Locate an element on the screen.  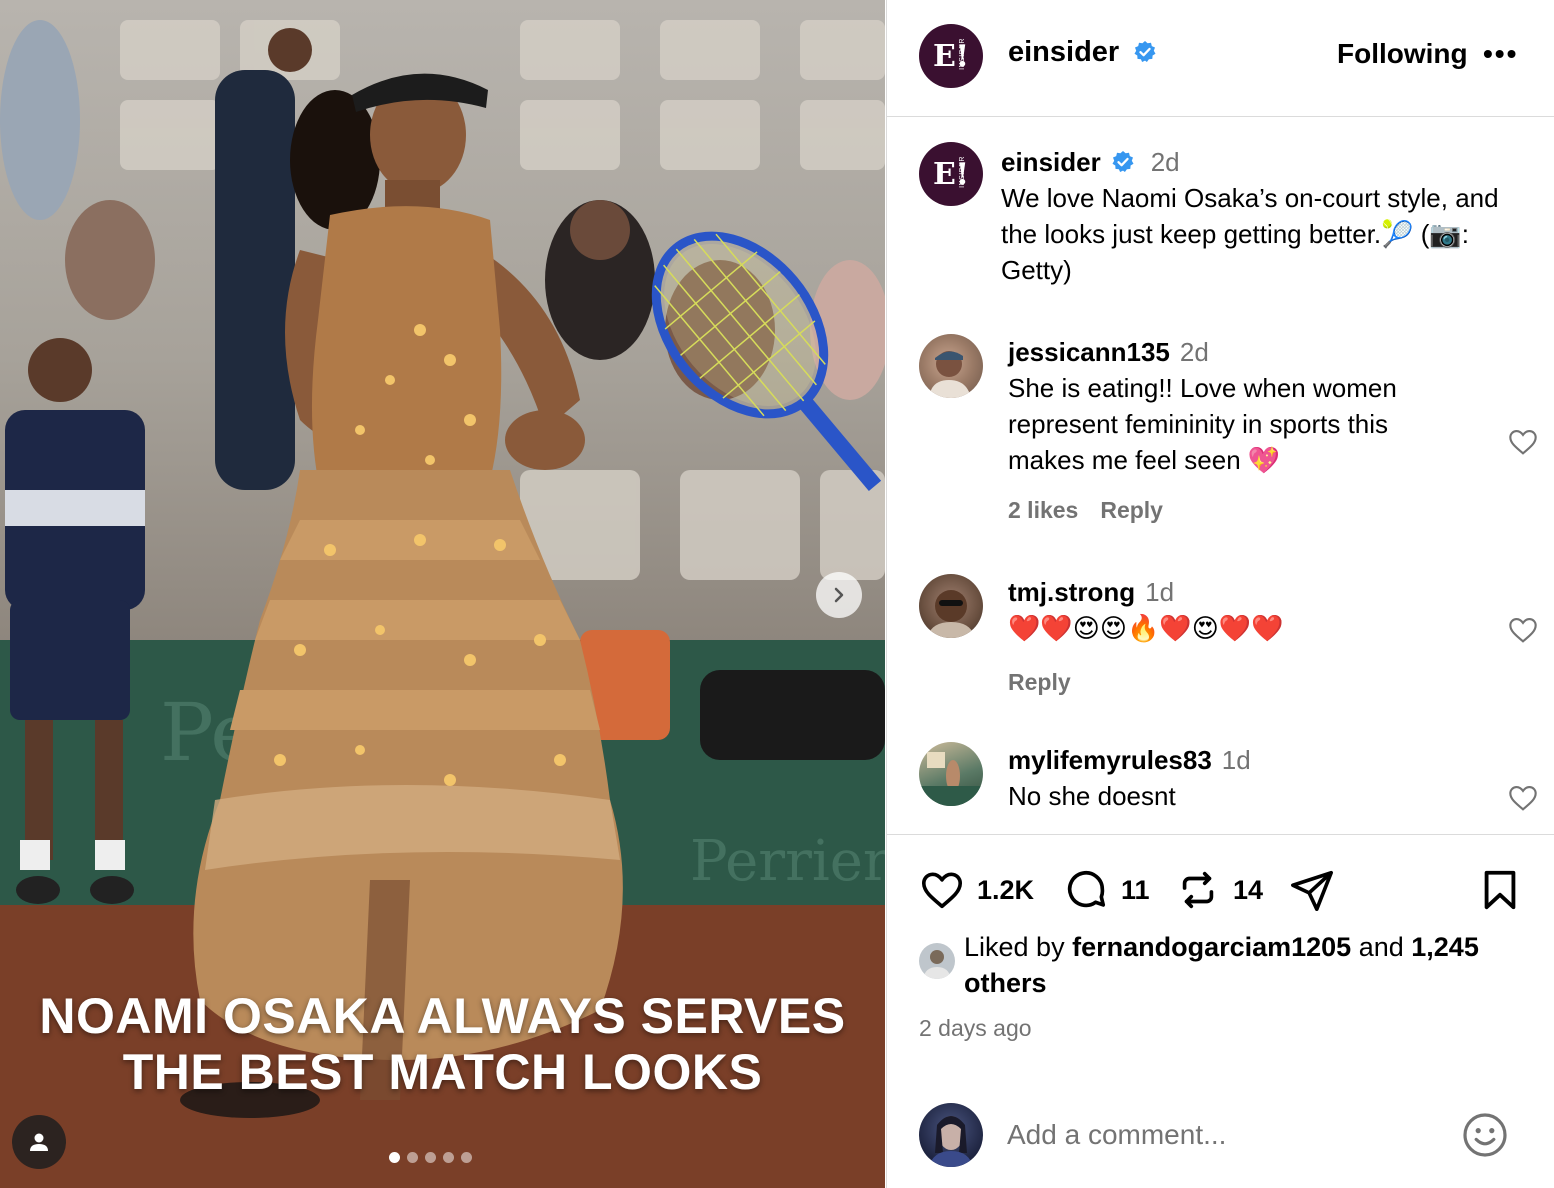
share-button is located at coordinates (1312, 890).